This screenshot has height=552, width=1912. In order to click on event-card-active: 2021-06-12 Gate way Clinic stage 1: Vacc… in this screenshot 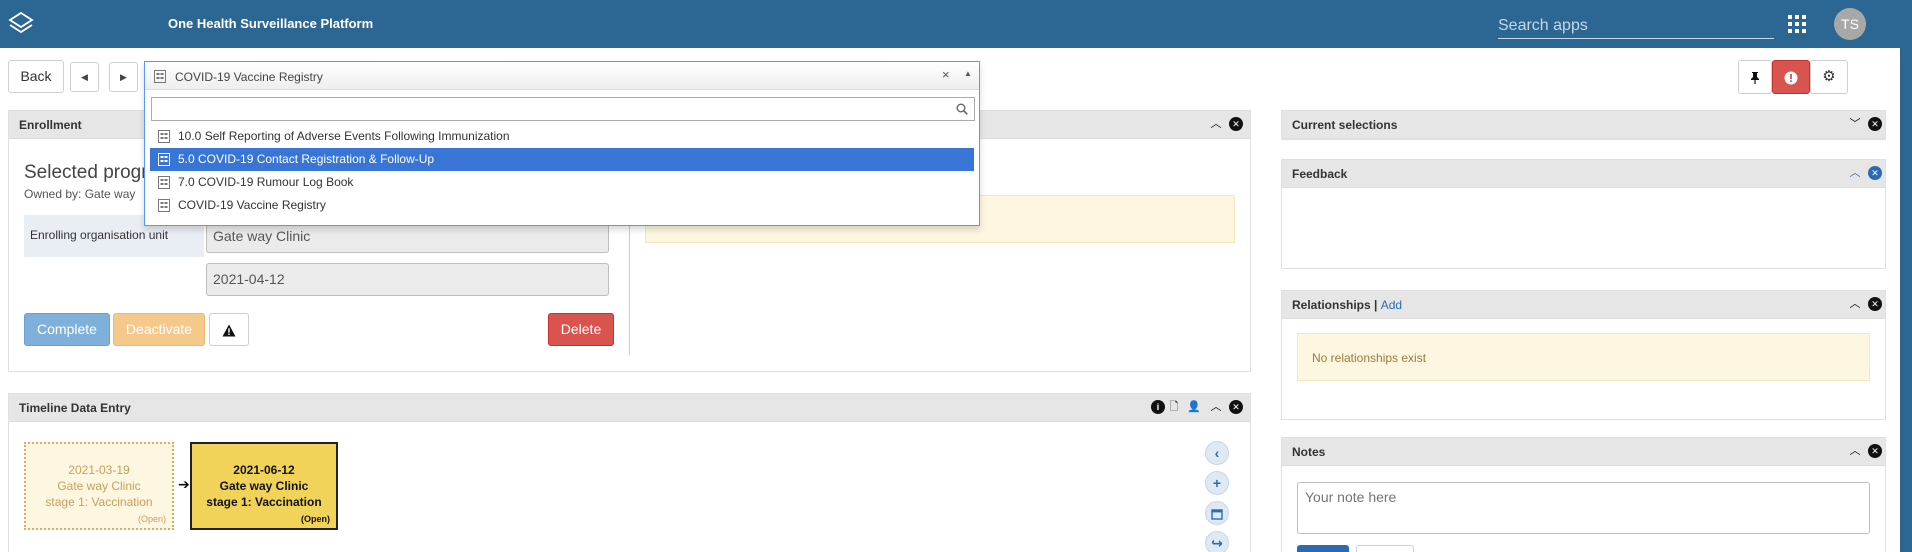, I will do `click(264, 486)`.